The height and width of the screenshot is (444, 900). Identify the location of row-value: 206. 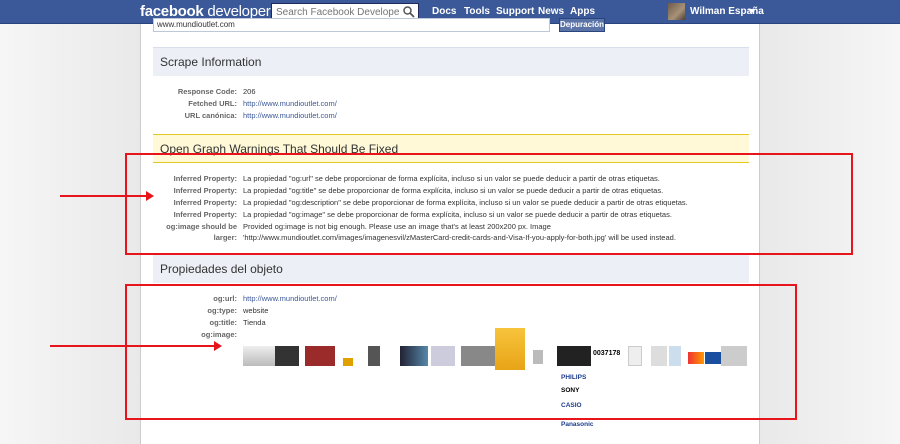
(249, 91).